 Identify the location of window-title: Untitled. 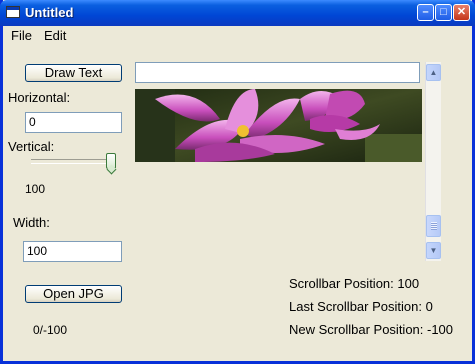
(49, 12).